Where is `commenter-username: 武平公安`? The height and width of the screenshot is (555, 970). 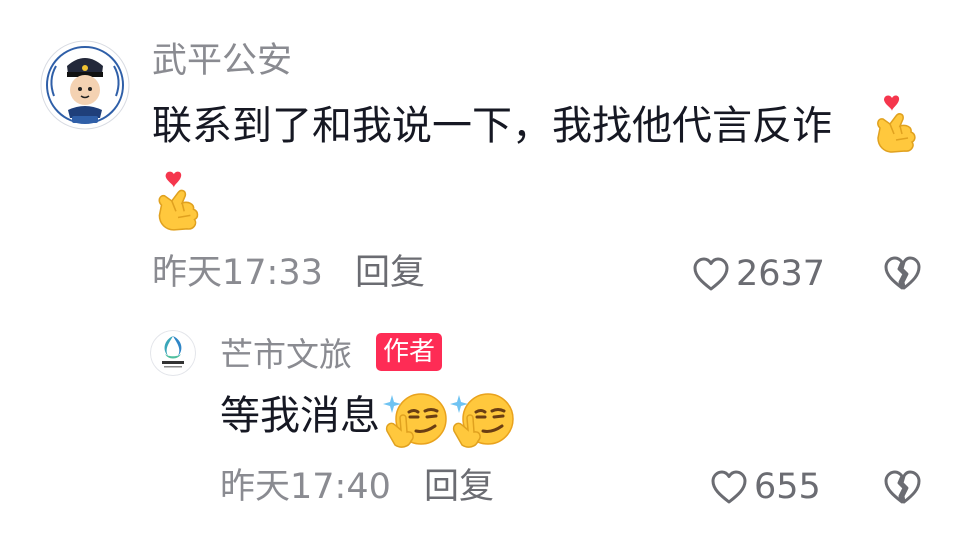 commenter-username: 武平公安 is located at coordinates (222, 61).